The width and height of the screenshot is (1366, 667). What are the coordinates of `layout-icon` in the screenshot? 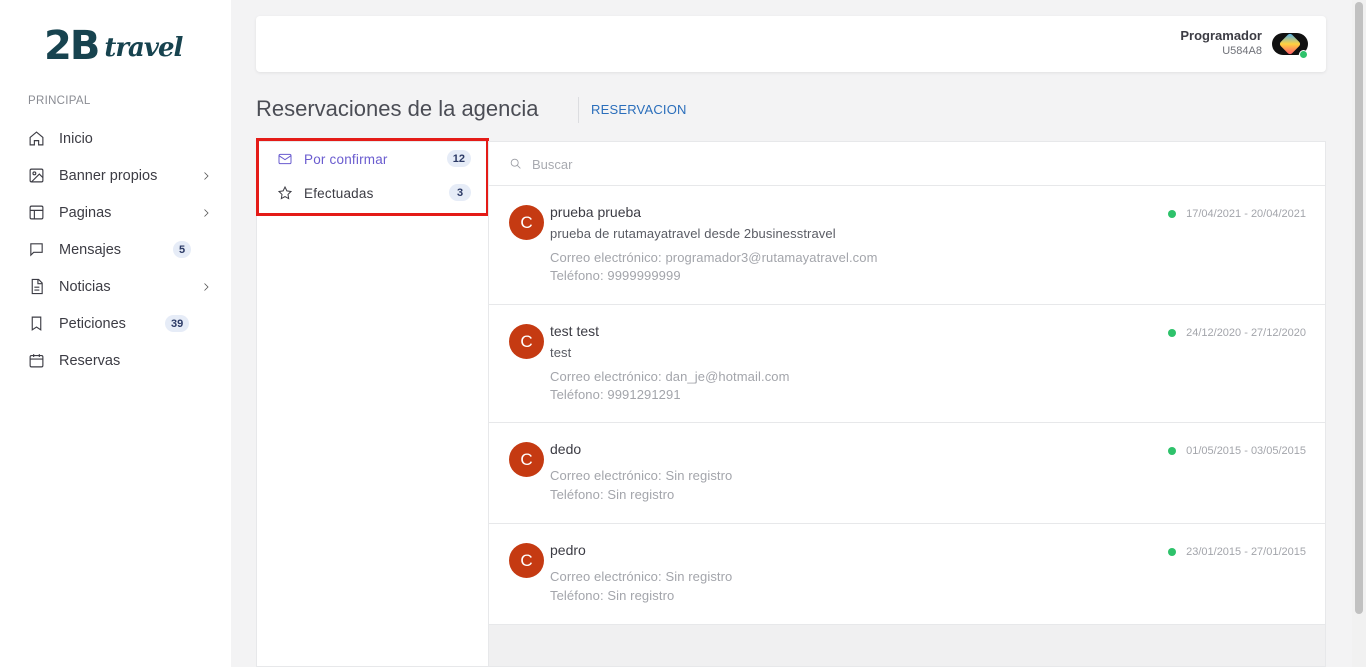 It's located at (36, 213).